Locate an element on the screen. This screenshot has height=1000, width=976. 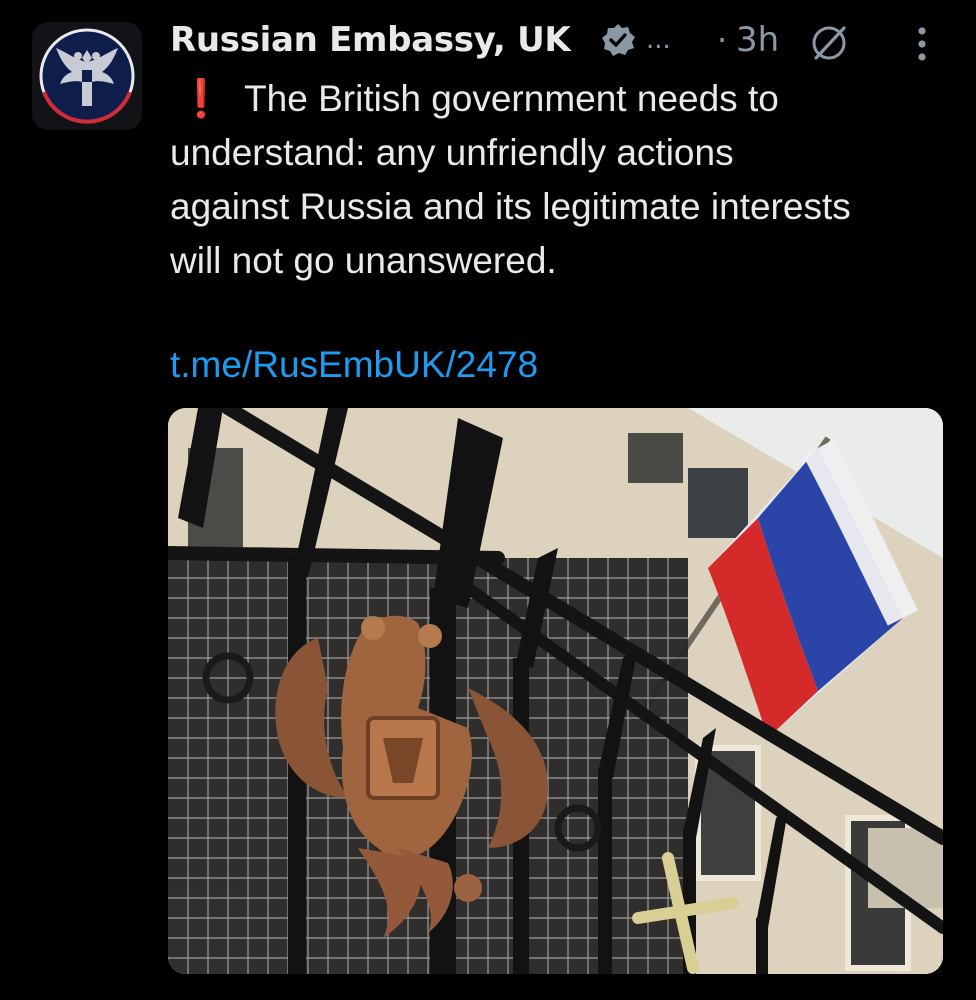
post-body-line-4: will not go unanswered. is located at coordinates (363, 260).